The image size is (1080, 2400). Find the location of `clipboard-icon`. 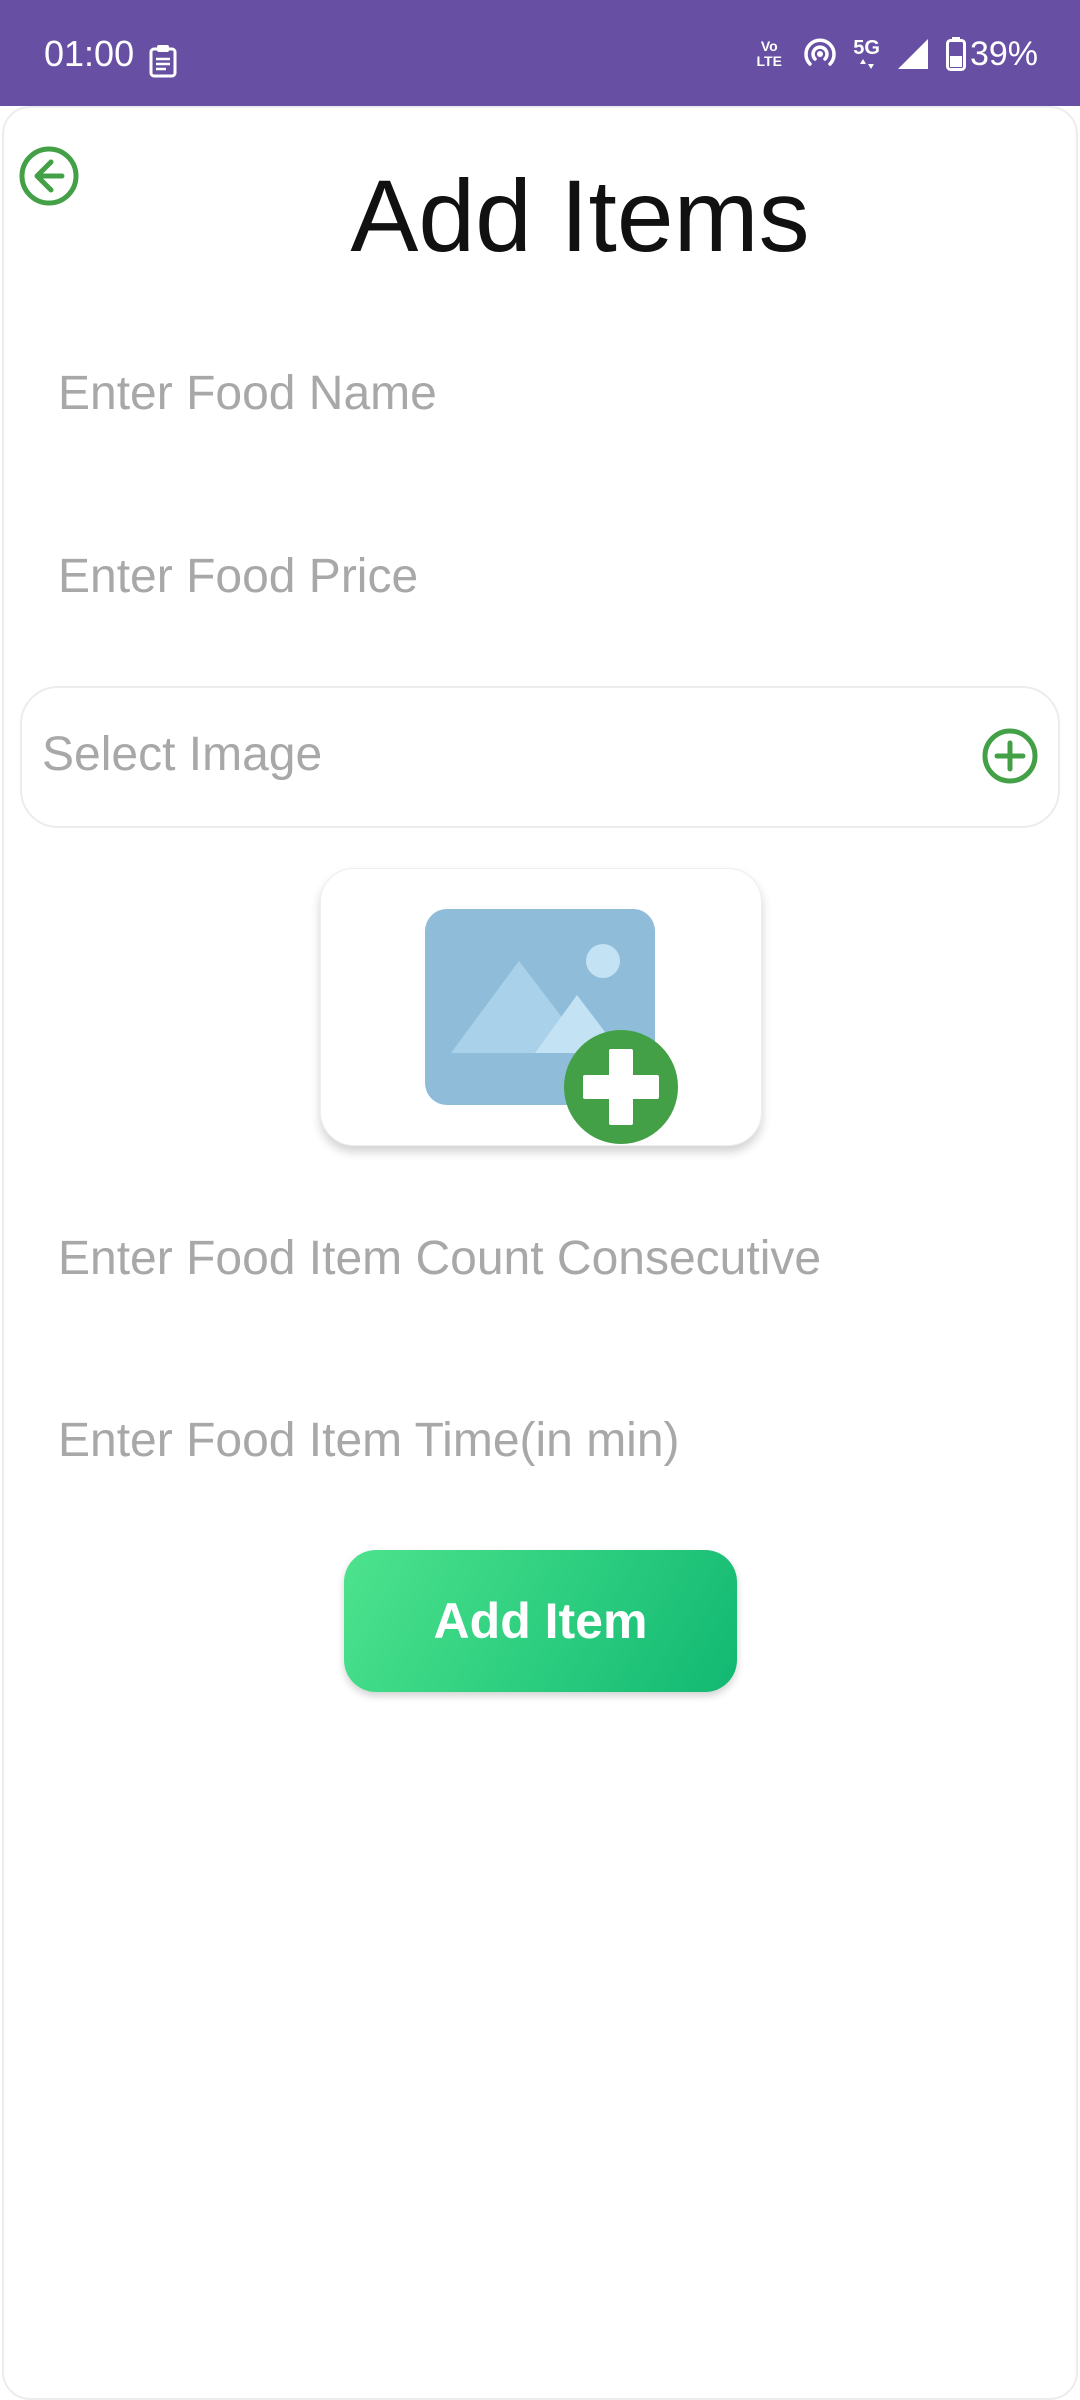

clipboard-icon is located at coordinates (163, 61).